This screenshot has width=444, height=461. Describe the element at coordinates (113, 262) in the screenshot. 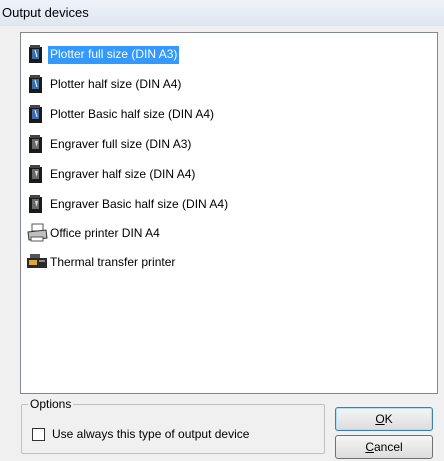

I see `device-label: Thermal transfer printer` at that location.